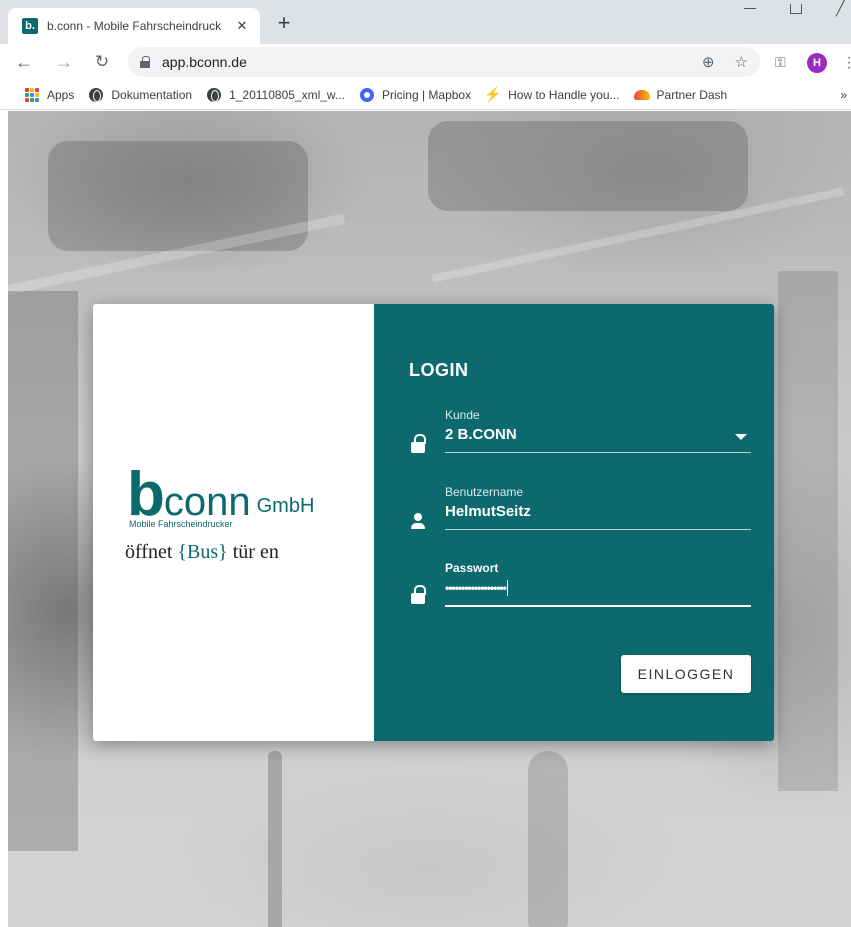  I want to click on window-maximize-icon, so click(796, 9).